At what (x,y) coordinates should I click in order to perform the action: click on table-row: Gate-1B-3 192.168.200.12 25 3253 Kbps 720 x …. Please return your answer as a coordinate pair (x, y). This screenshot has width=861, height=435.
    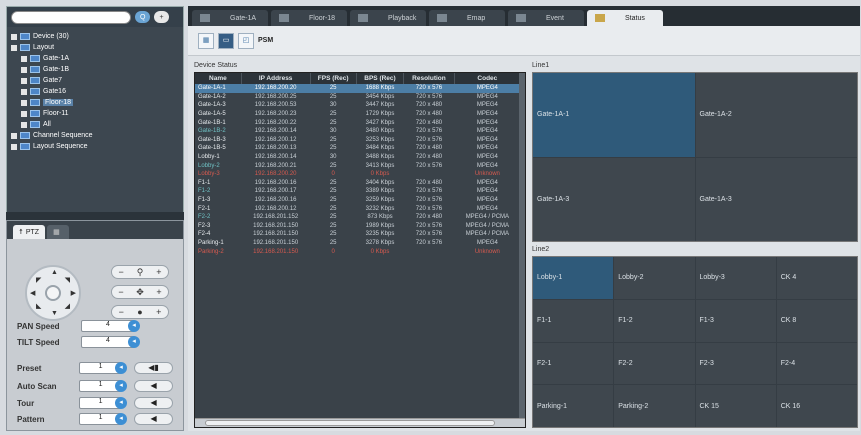
    Looking at the image, I should click on (358, 140).